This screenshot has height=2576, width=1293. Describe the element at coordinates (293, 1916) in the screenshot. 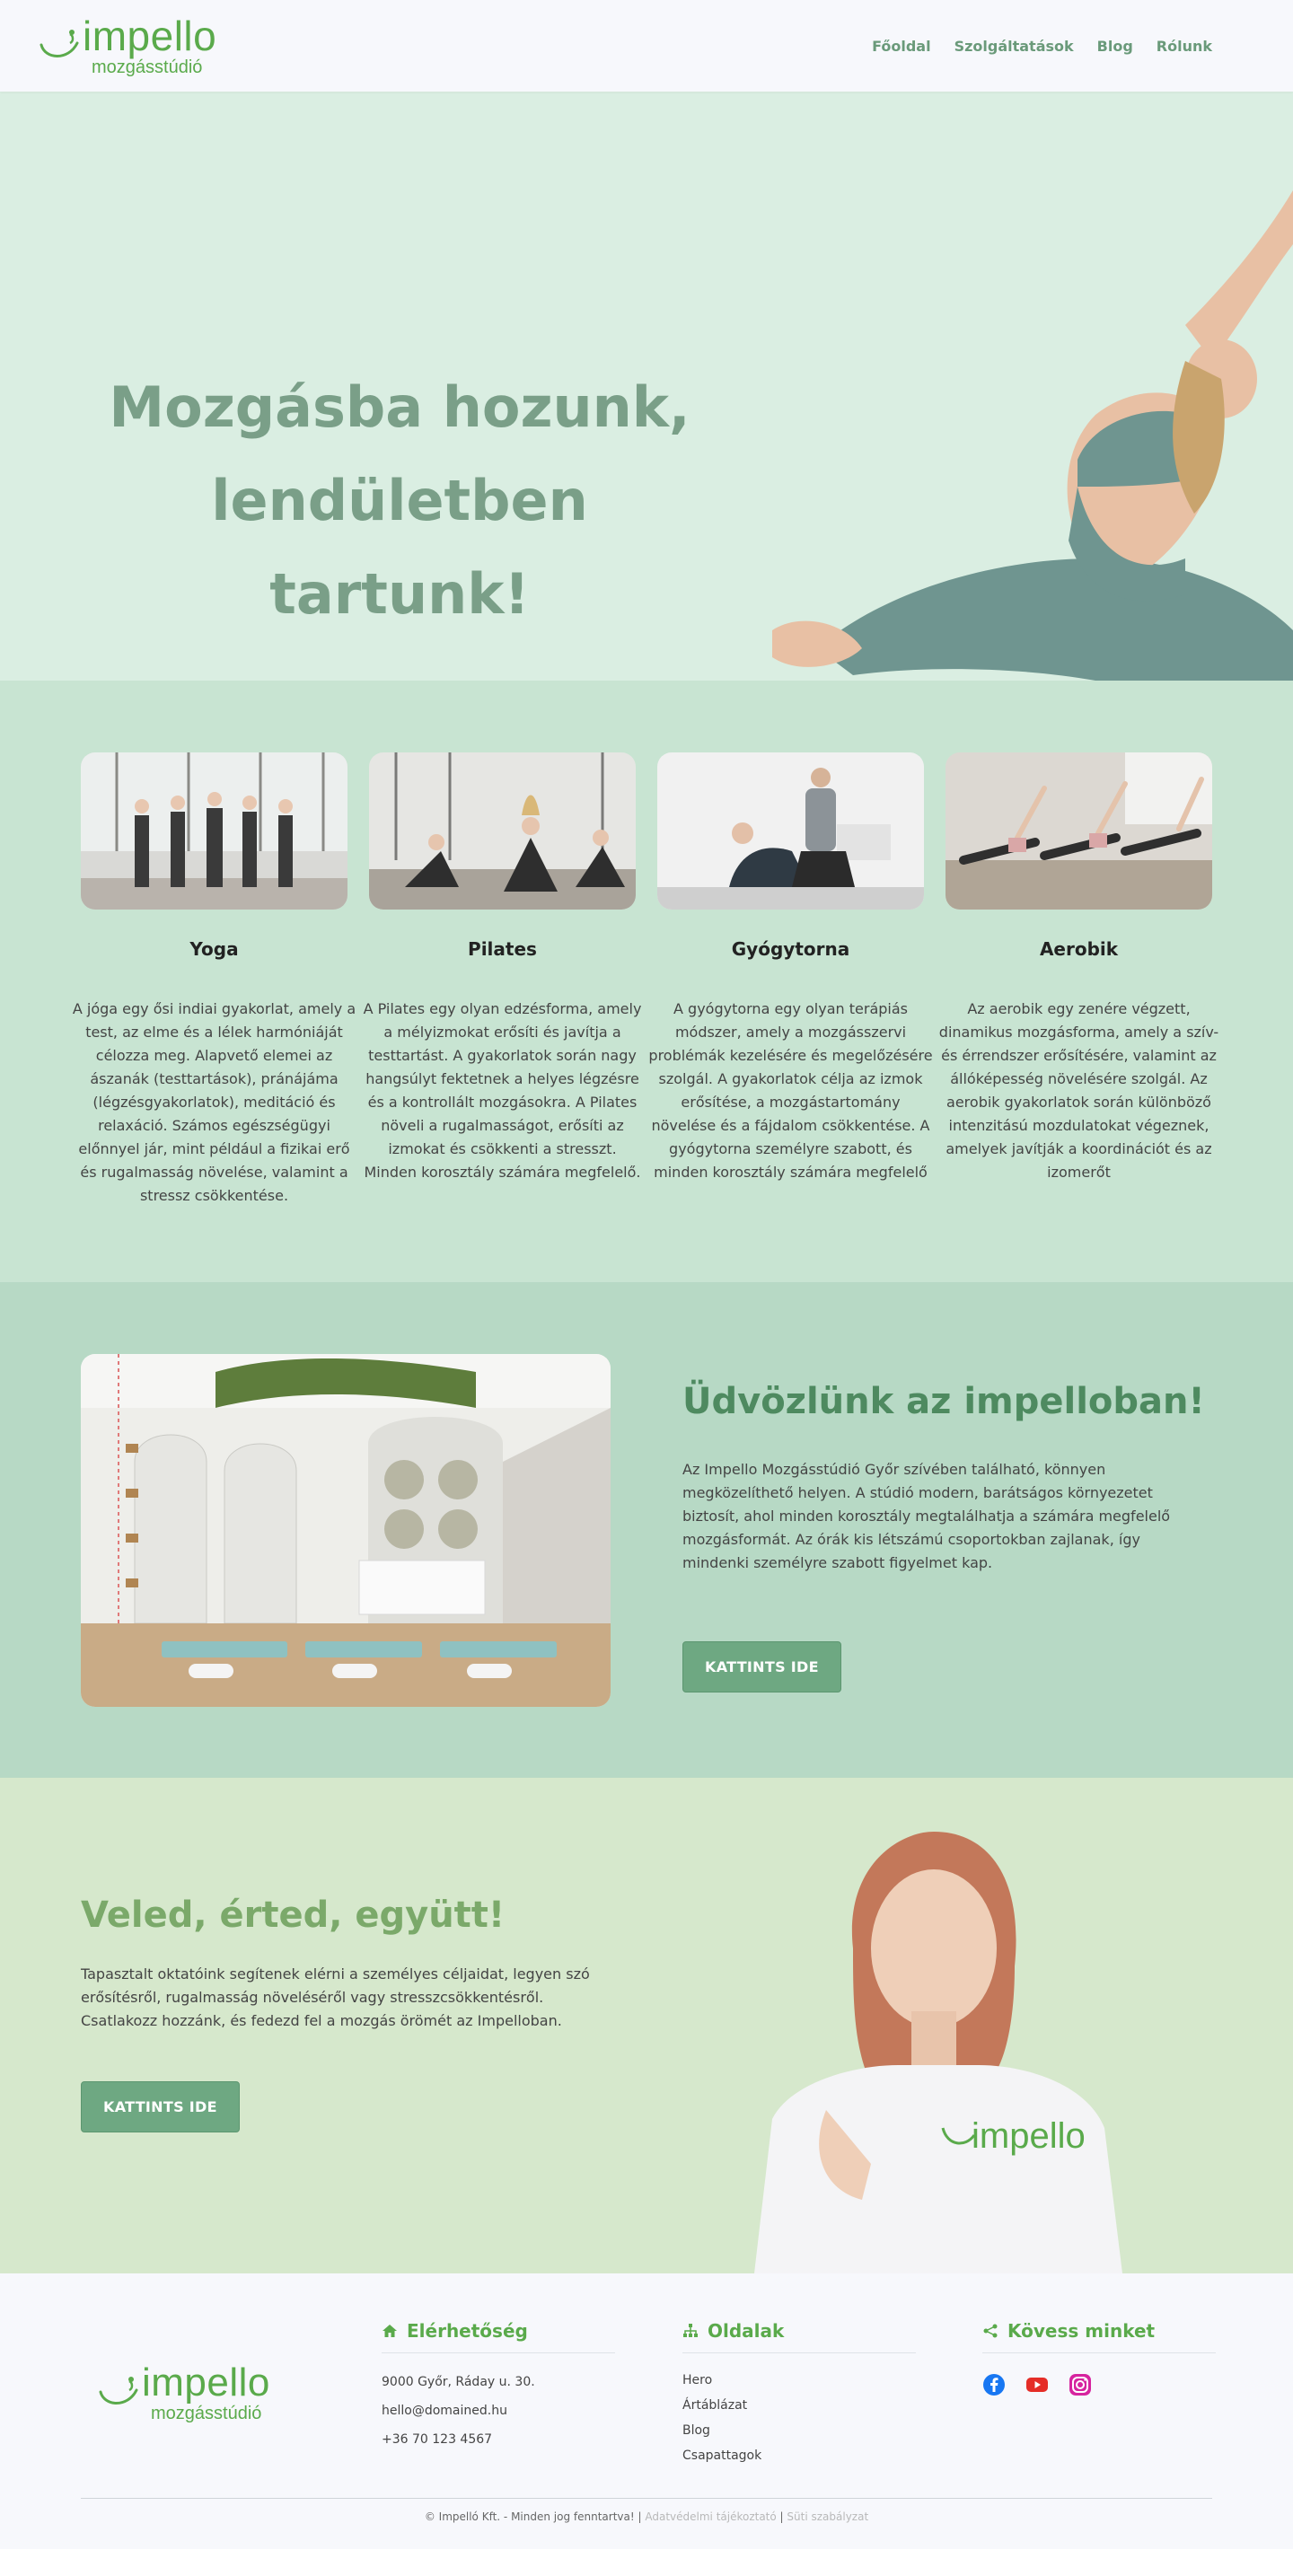

I see `together-title: Veled, érted, együtt!` at that location.